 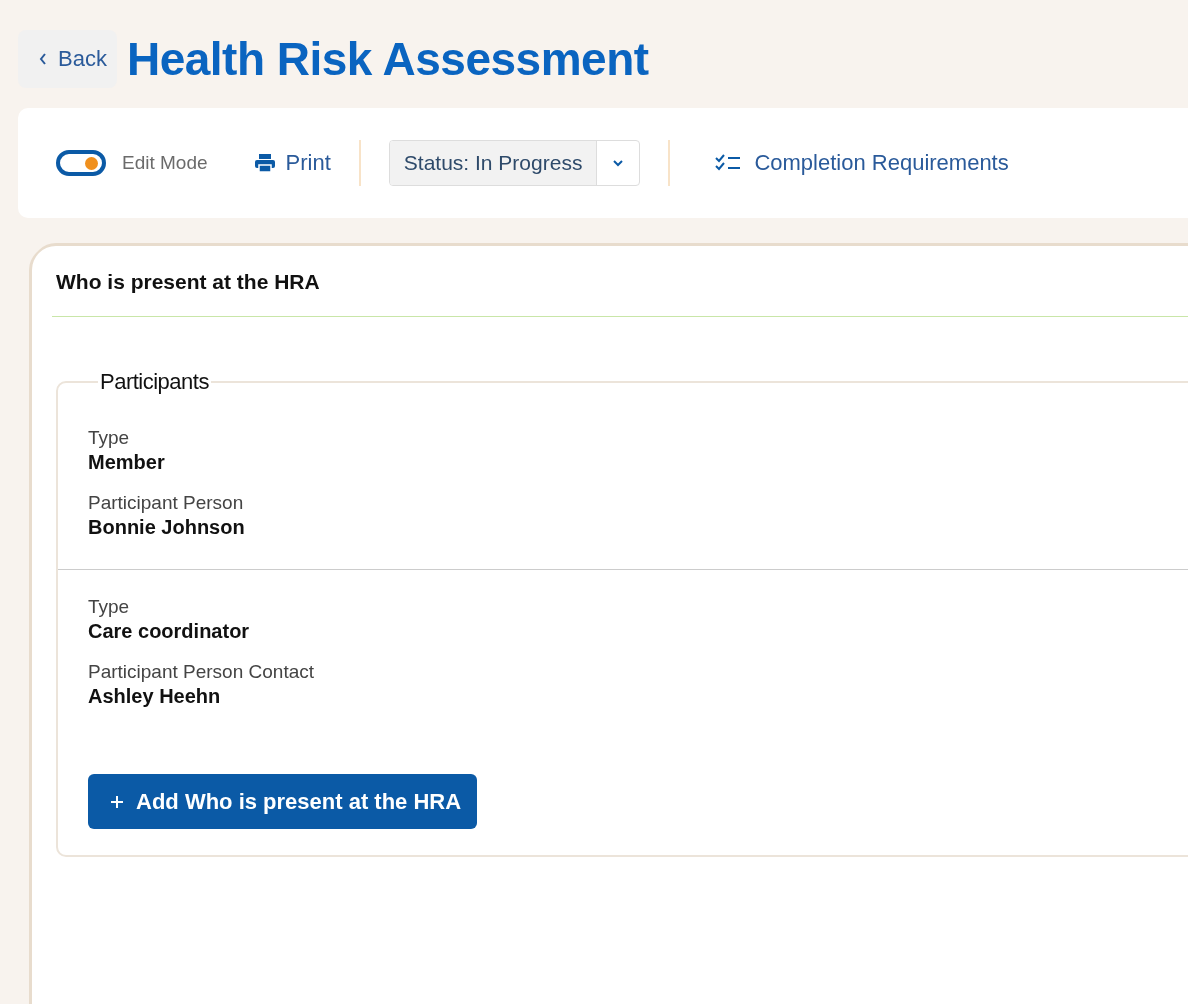 What do you see at coordinates (155, 696) in the screenshot?
I see `field-value: Ashley Heehn` at bounding box center [155, 696].